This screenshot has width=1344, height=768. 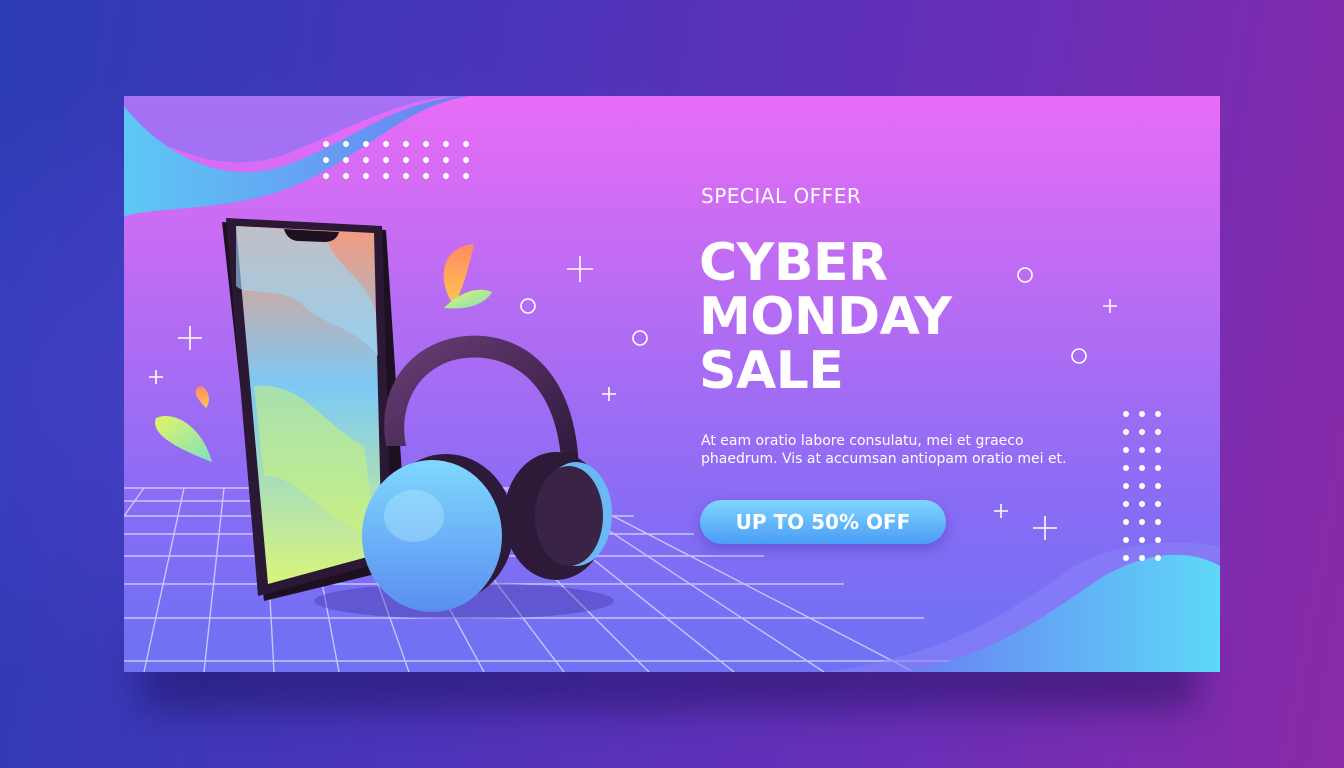 What do you see at coordinates (1142, 486) in the screenshot?
I see `dot-pattern-right` at bounding box center [1142, 486].